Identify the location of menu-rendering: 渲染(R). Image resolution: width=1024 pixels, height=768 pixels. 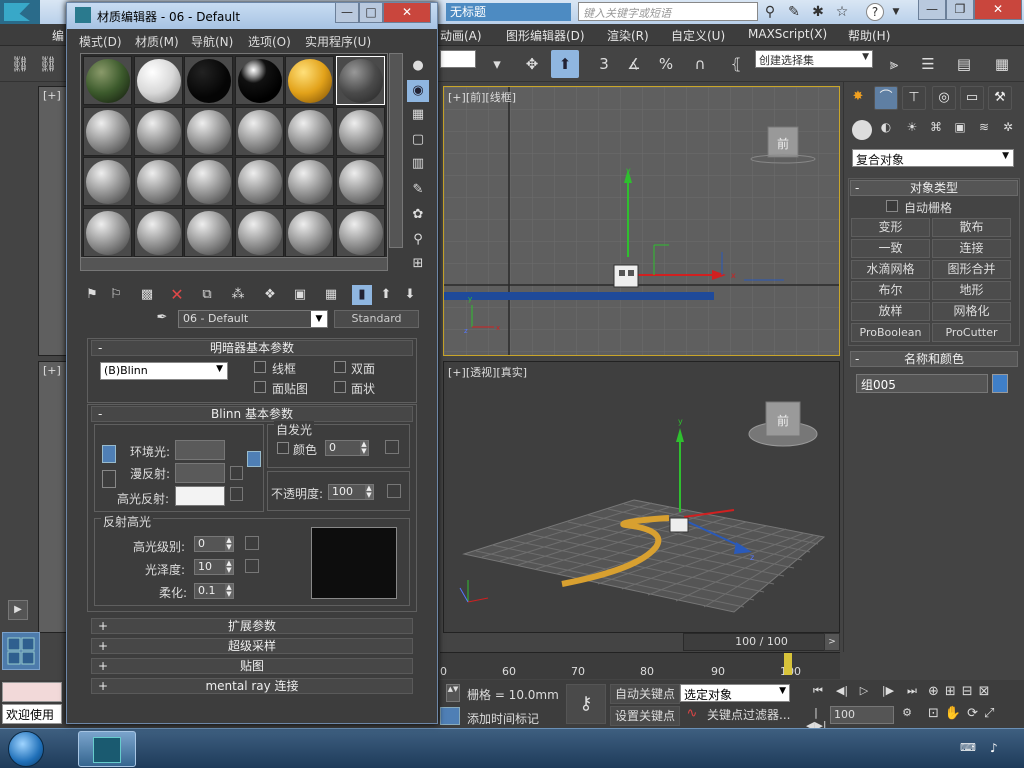
(628, 35).